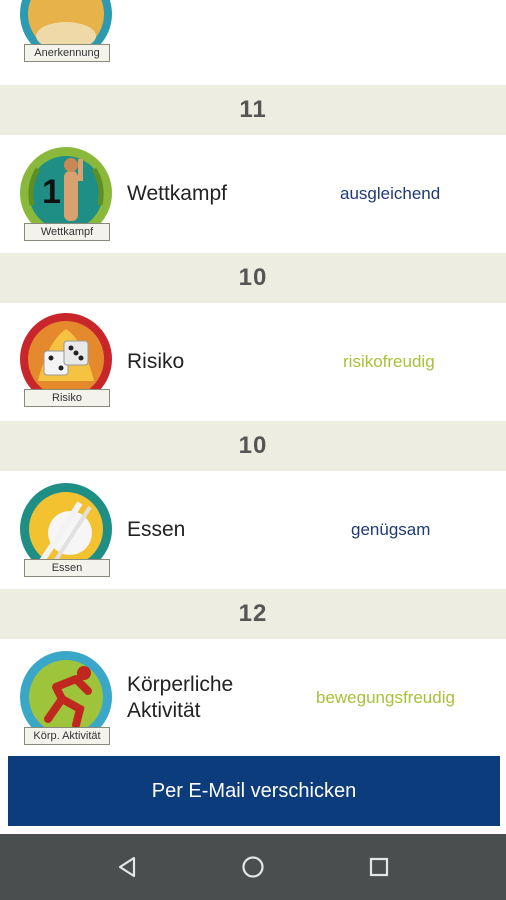 Image resolution: width=506 pixels, height=900 pixels. I want to click on score-value: 11, so click(253, 109).